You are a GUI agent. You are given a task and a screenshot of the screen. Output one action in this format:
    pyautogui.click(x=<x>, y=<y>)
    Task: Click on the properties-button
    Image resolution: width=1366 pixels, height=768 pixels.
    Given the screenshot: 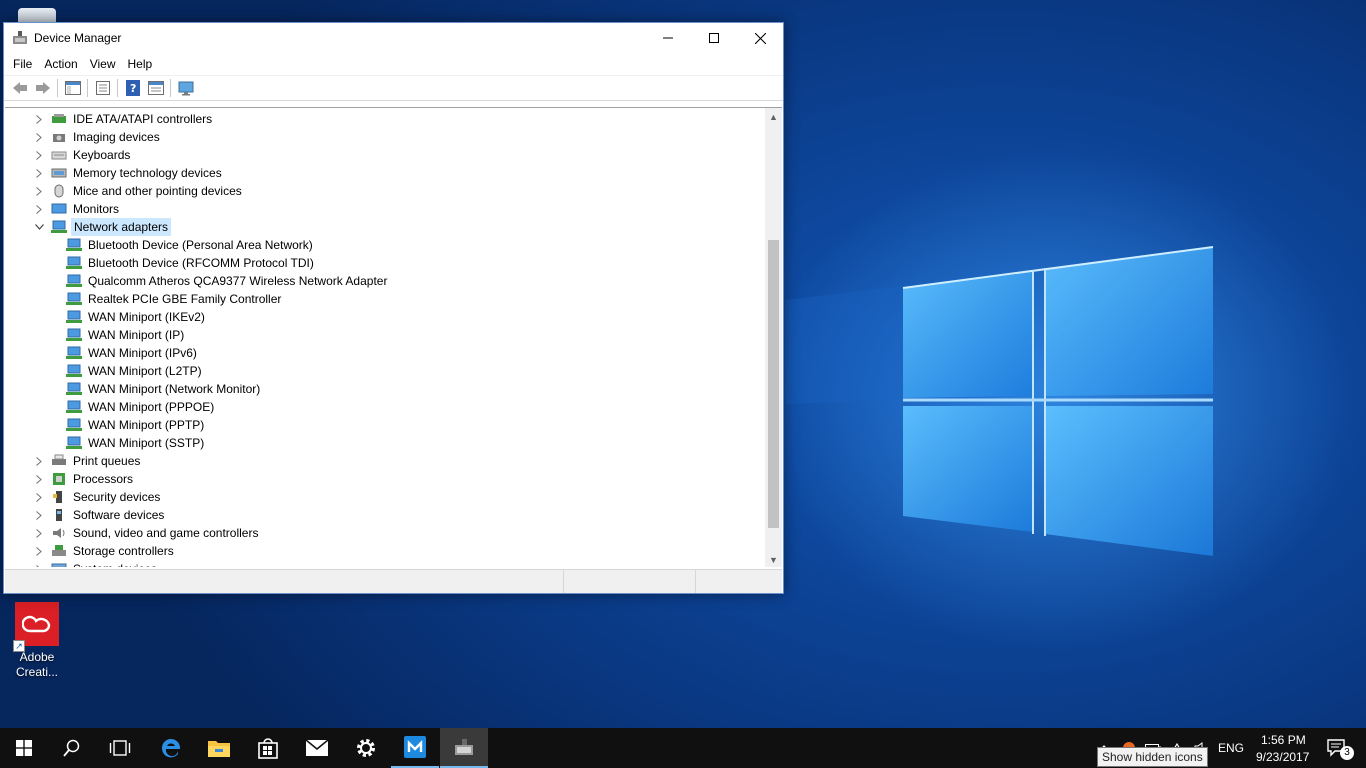 What is the action you would take?
    pyautogui.click(x=102, y=88)
    